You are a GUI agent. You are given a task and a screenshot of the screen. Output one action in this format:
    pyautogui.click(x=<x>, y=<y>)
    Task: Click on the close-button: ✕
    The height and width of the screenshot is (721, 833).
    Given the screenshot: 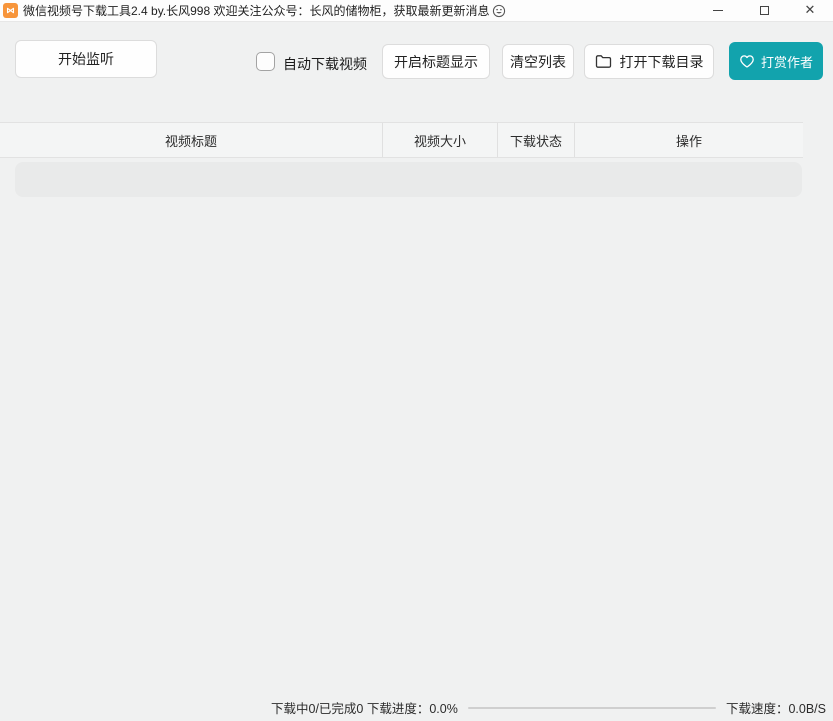 What is the action you would take?
    pyautogui.click(x=810, y=11)
    